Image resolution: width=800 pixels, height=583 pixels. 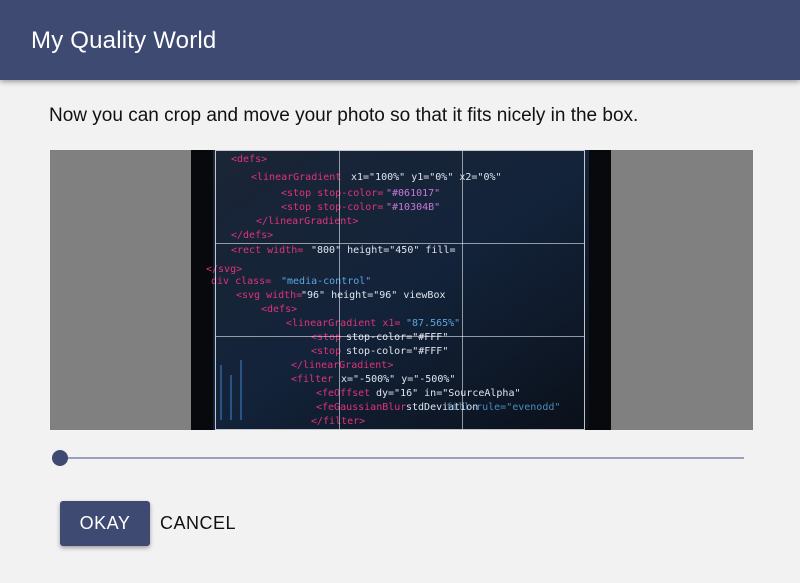 What do you see at coordinates (124, 40) in the screenshot?
I see `app-title: My Quality World` at bounding box center [124, 40].